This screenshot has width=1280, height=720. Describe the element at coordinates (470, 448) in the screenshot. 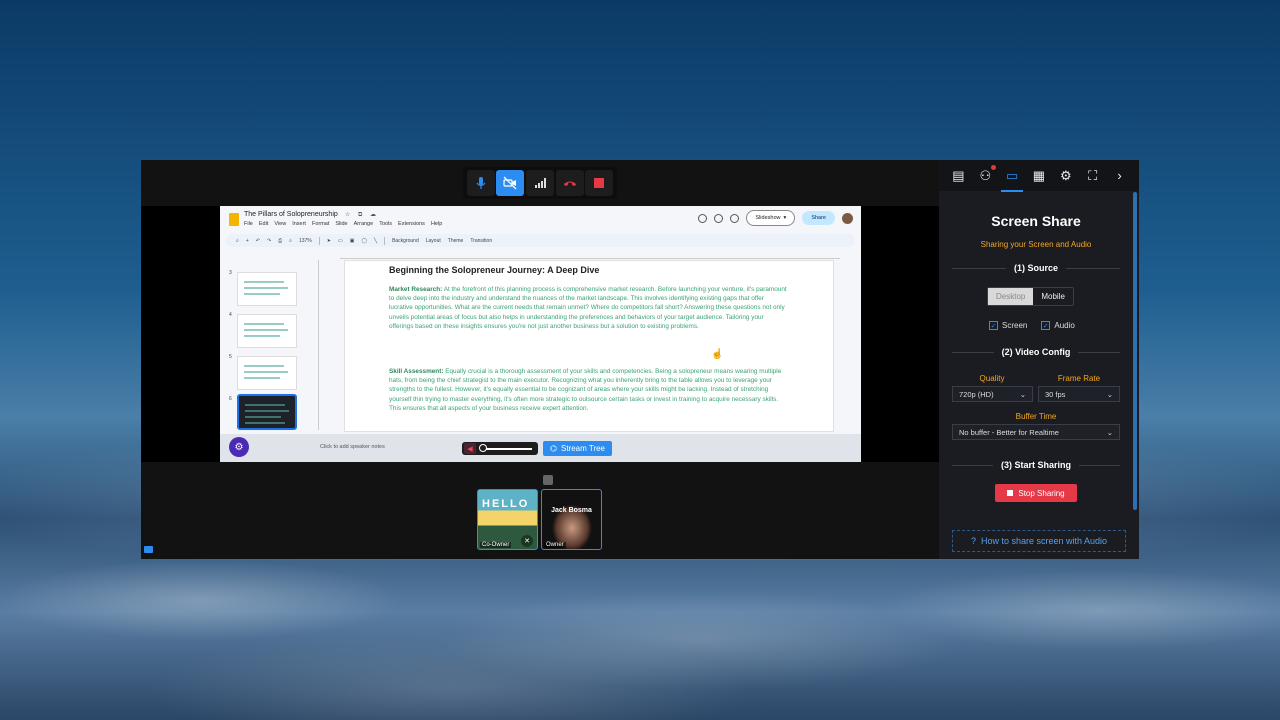

I see `volume-muted-icon: ◀` at that location.